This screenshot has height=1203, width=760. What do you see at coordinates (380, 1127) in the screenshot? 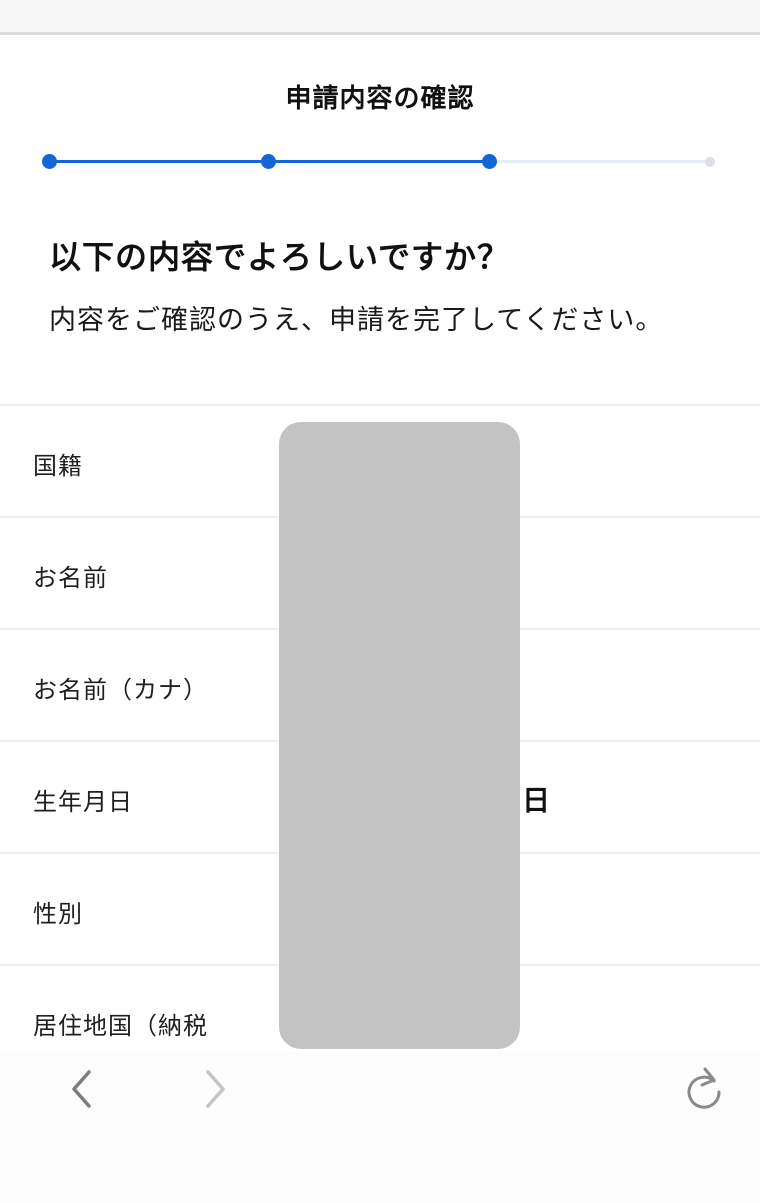
I see `browser-bottom-bar` at bounding box center [380, 1127].